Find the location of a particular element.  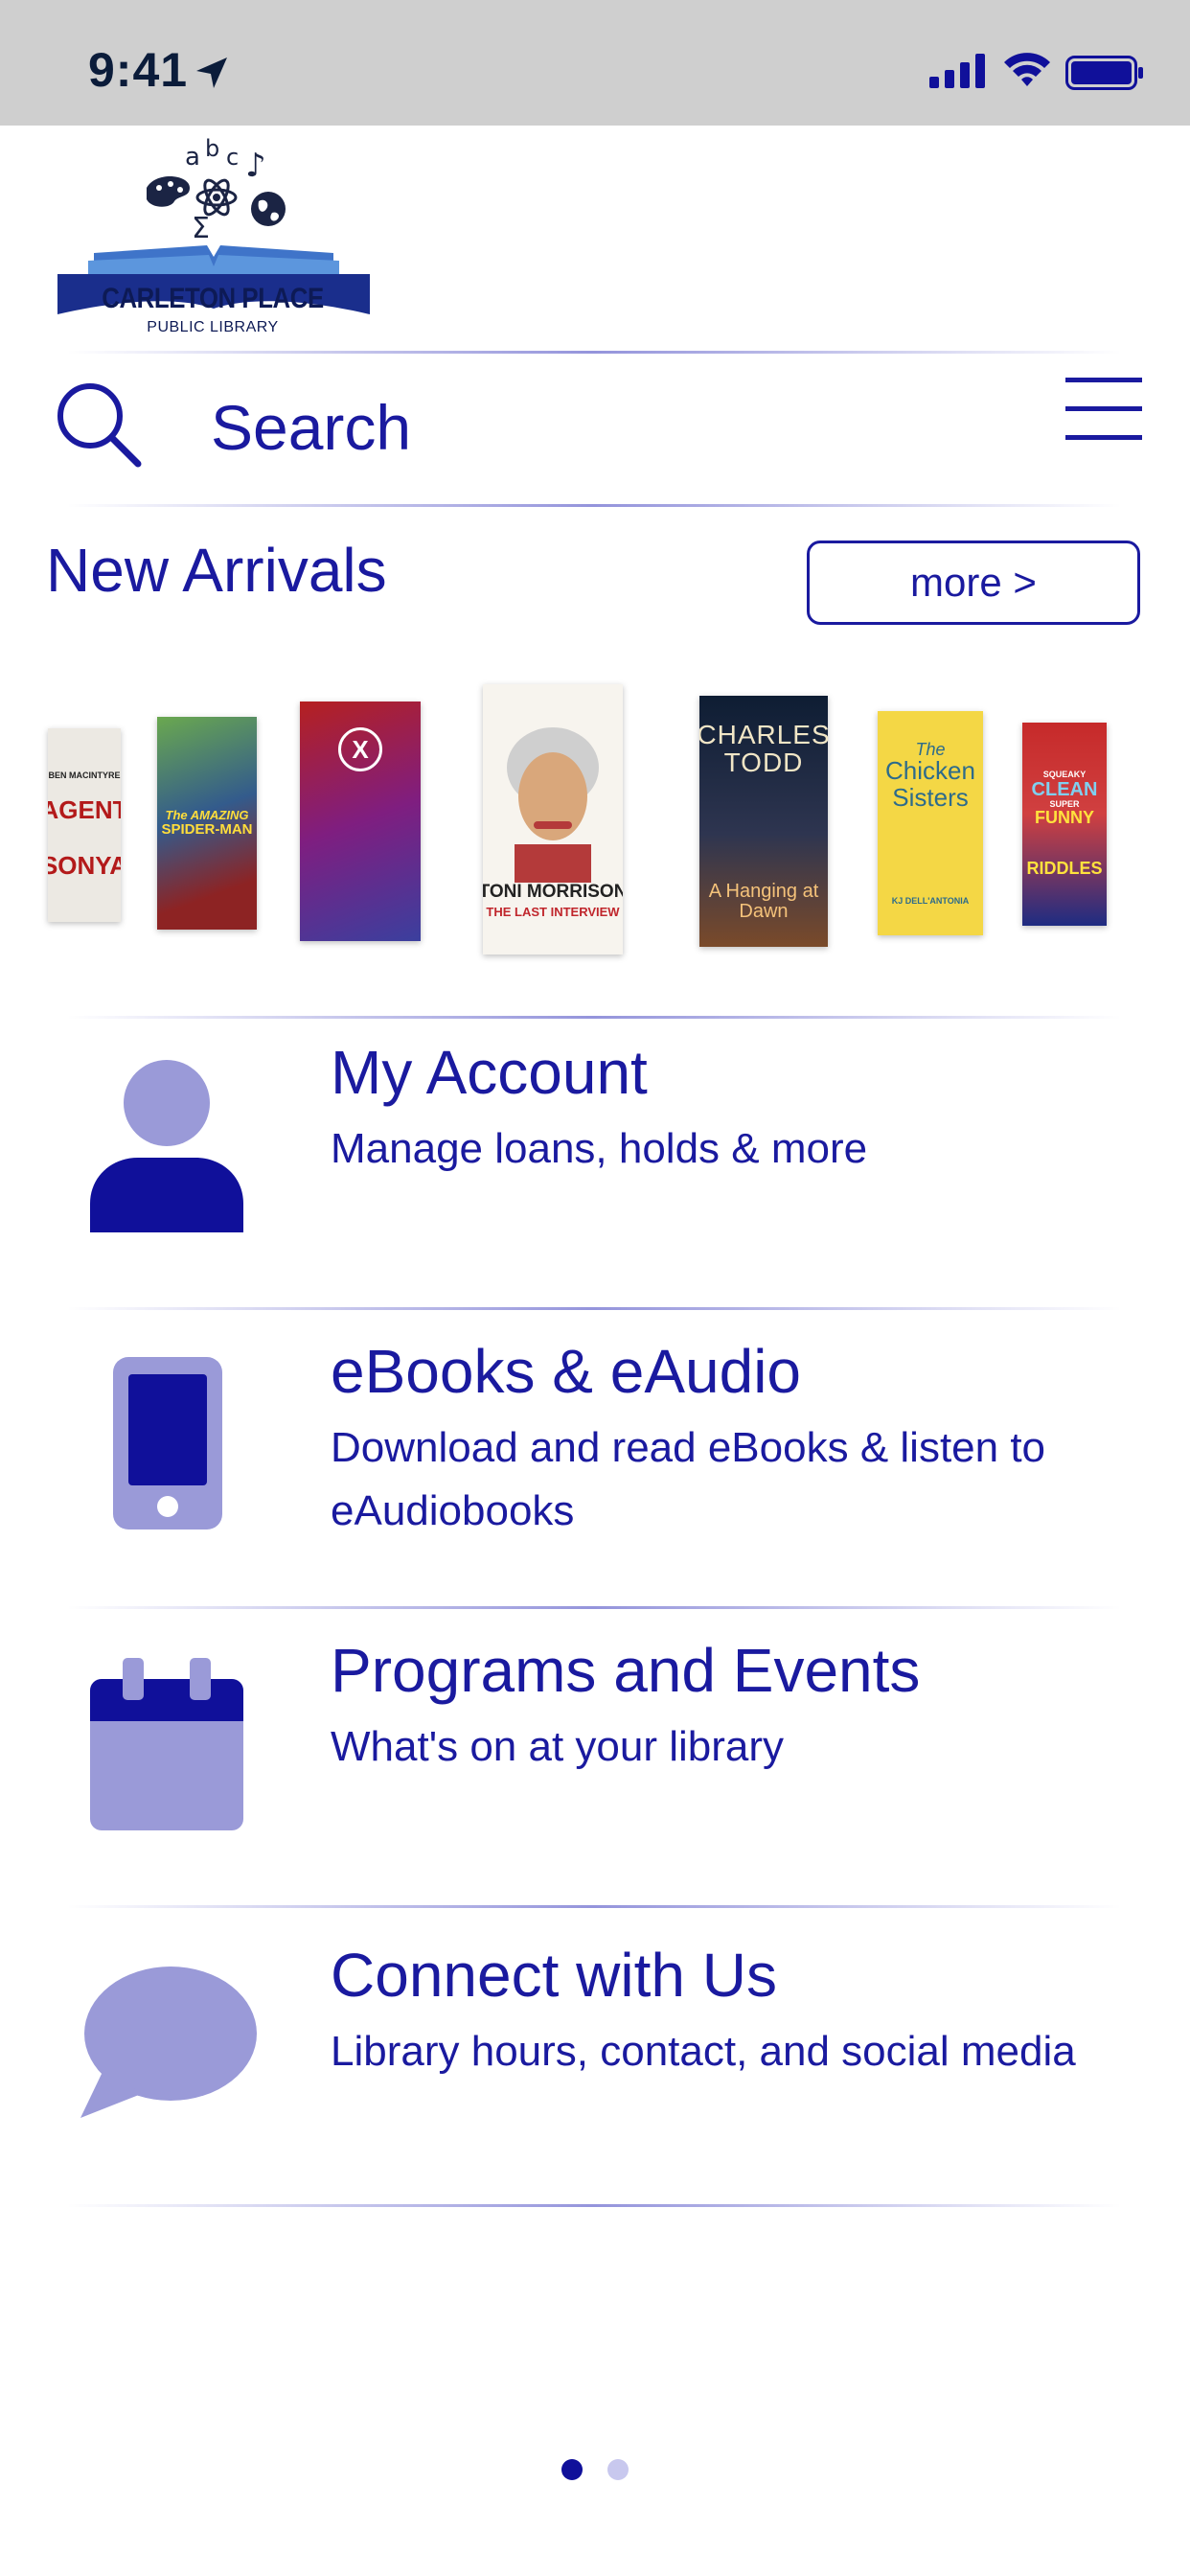

book-cover-title: Chicken is located at coordinates (930, 771).